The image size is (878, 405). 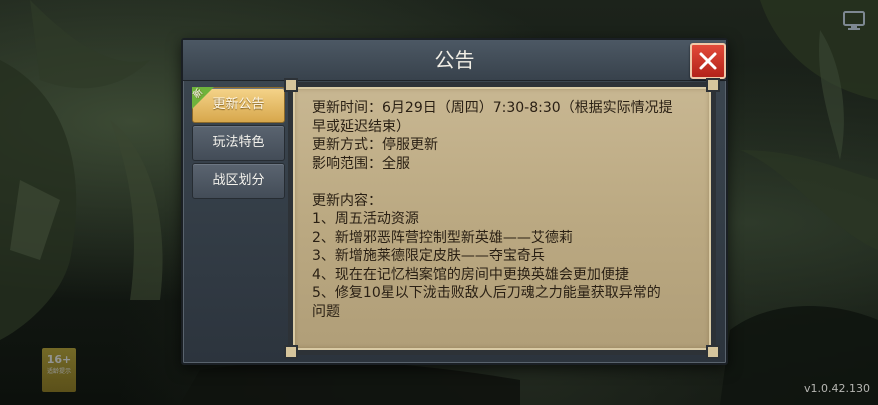 I want to click on monitor-icon, so click(x=854, y=21).